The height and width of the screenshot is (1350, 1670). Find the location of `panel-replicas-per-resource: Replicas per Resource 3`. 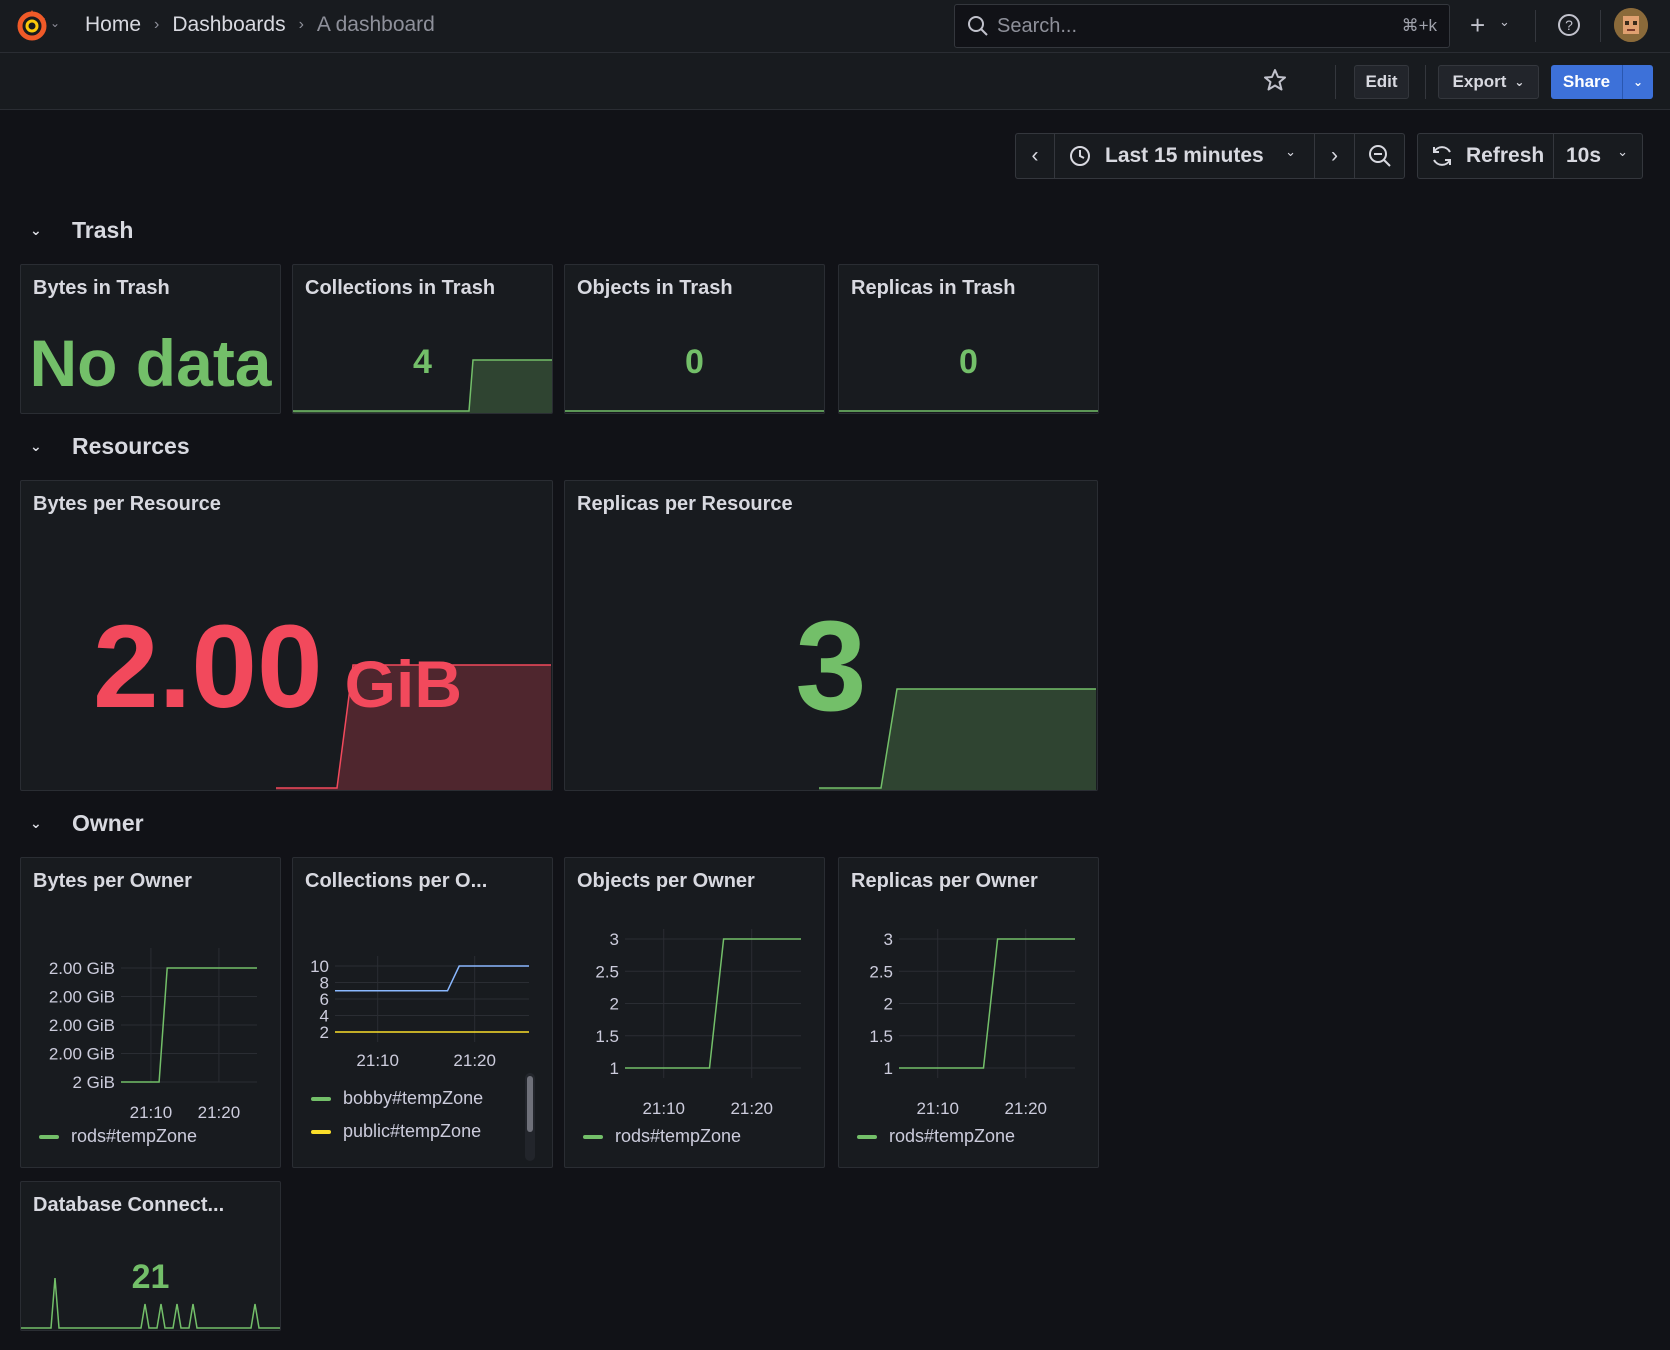

panel-replicas-per-resource: Replicas per Resource 3 is located at coordinates (831, 635).